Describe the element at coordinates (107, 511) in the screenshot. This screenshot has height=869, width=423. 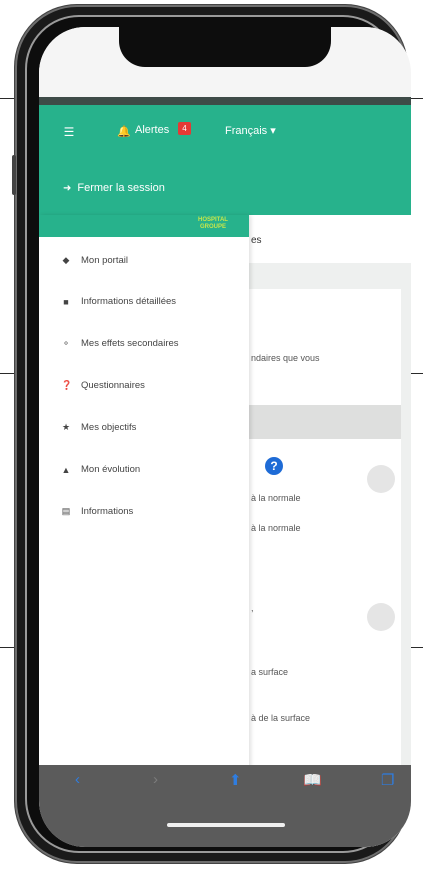
I see `menu-item-label: Informations` at that location.